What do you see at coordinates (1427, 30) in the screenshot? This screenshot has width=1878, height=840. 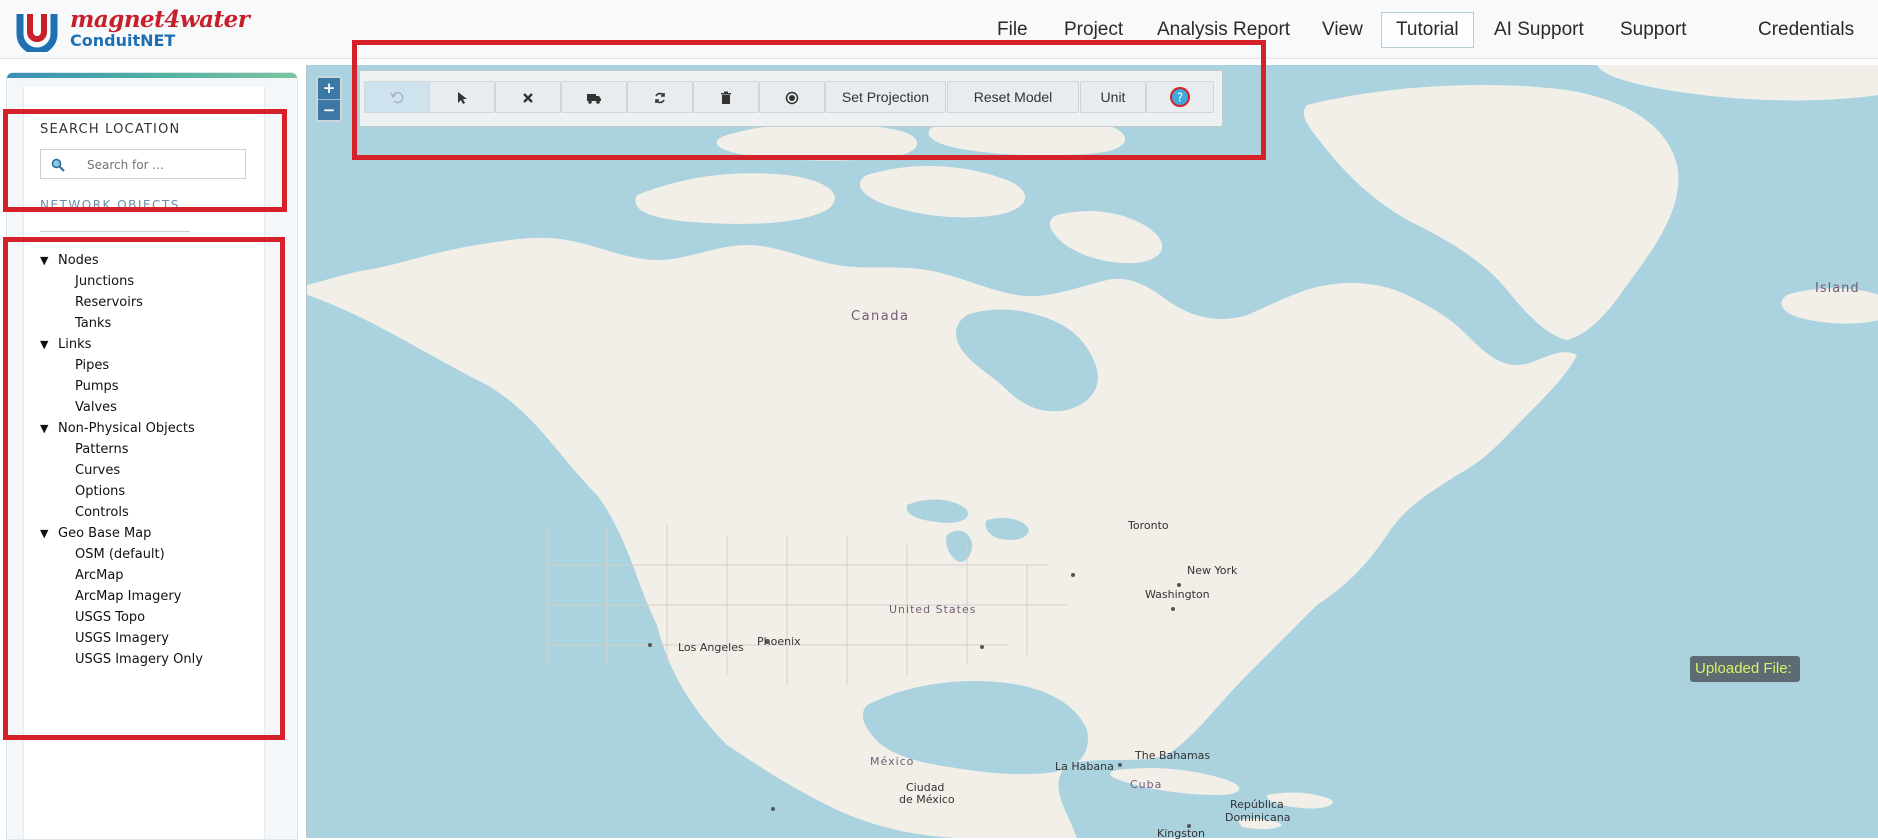 I see `nav-tutorial: Tutorial` at bounding box center [1427, 30].